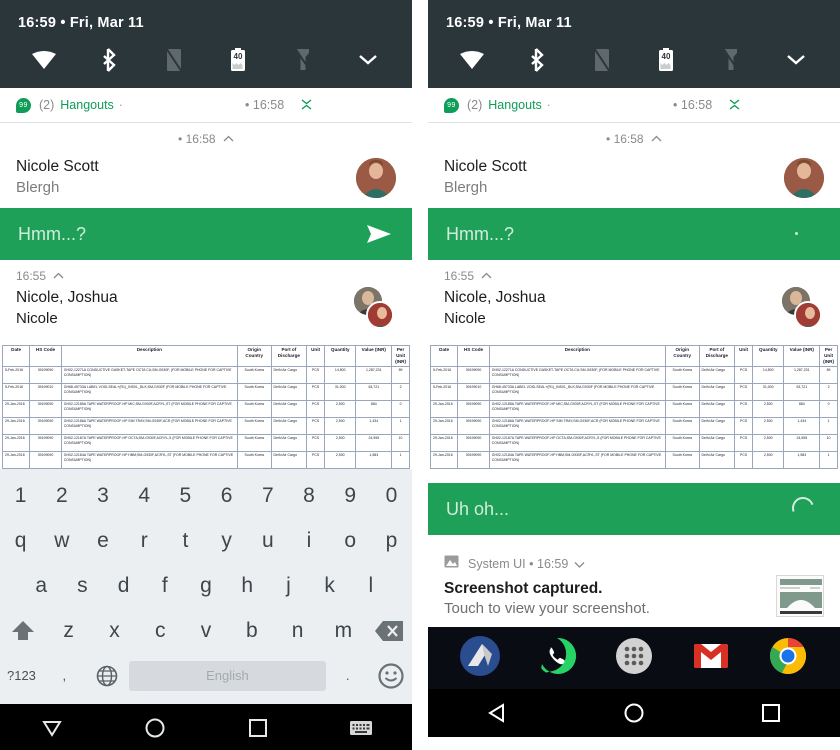 Image resolution: width=840 pixels, height=750 pixels. What do you see at coordinates (206, 271) in the screenshot?
I see `conversation-2-time-row: 16:55` at bounding box center [206, 271].